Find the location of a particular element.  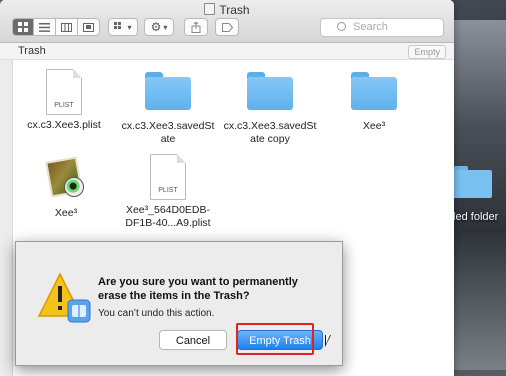

file-name: cx.c3.Xee3.savedSt ate is located at coordinates (168, 132).